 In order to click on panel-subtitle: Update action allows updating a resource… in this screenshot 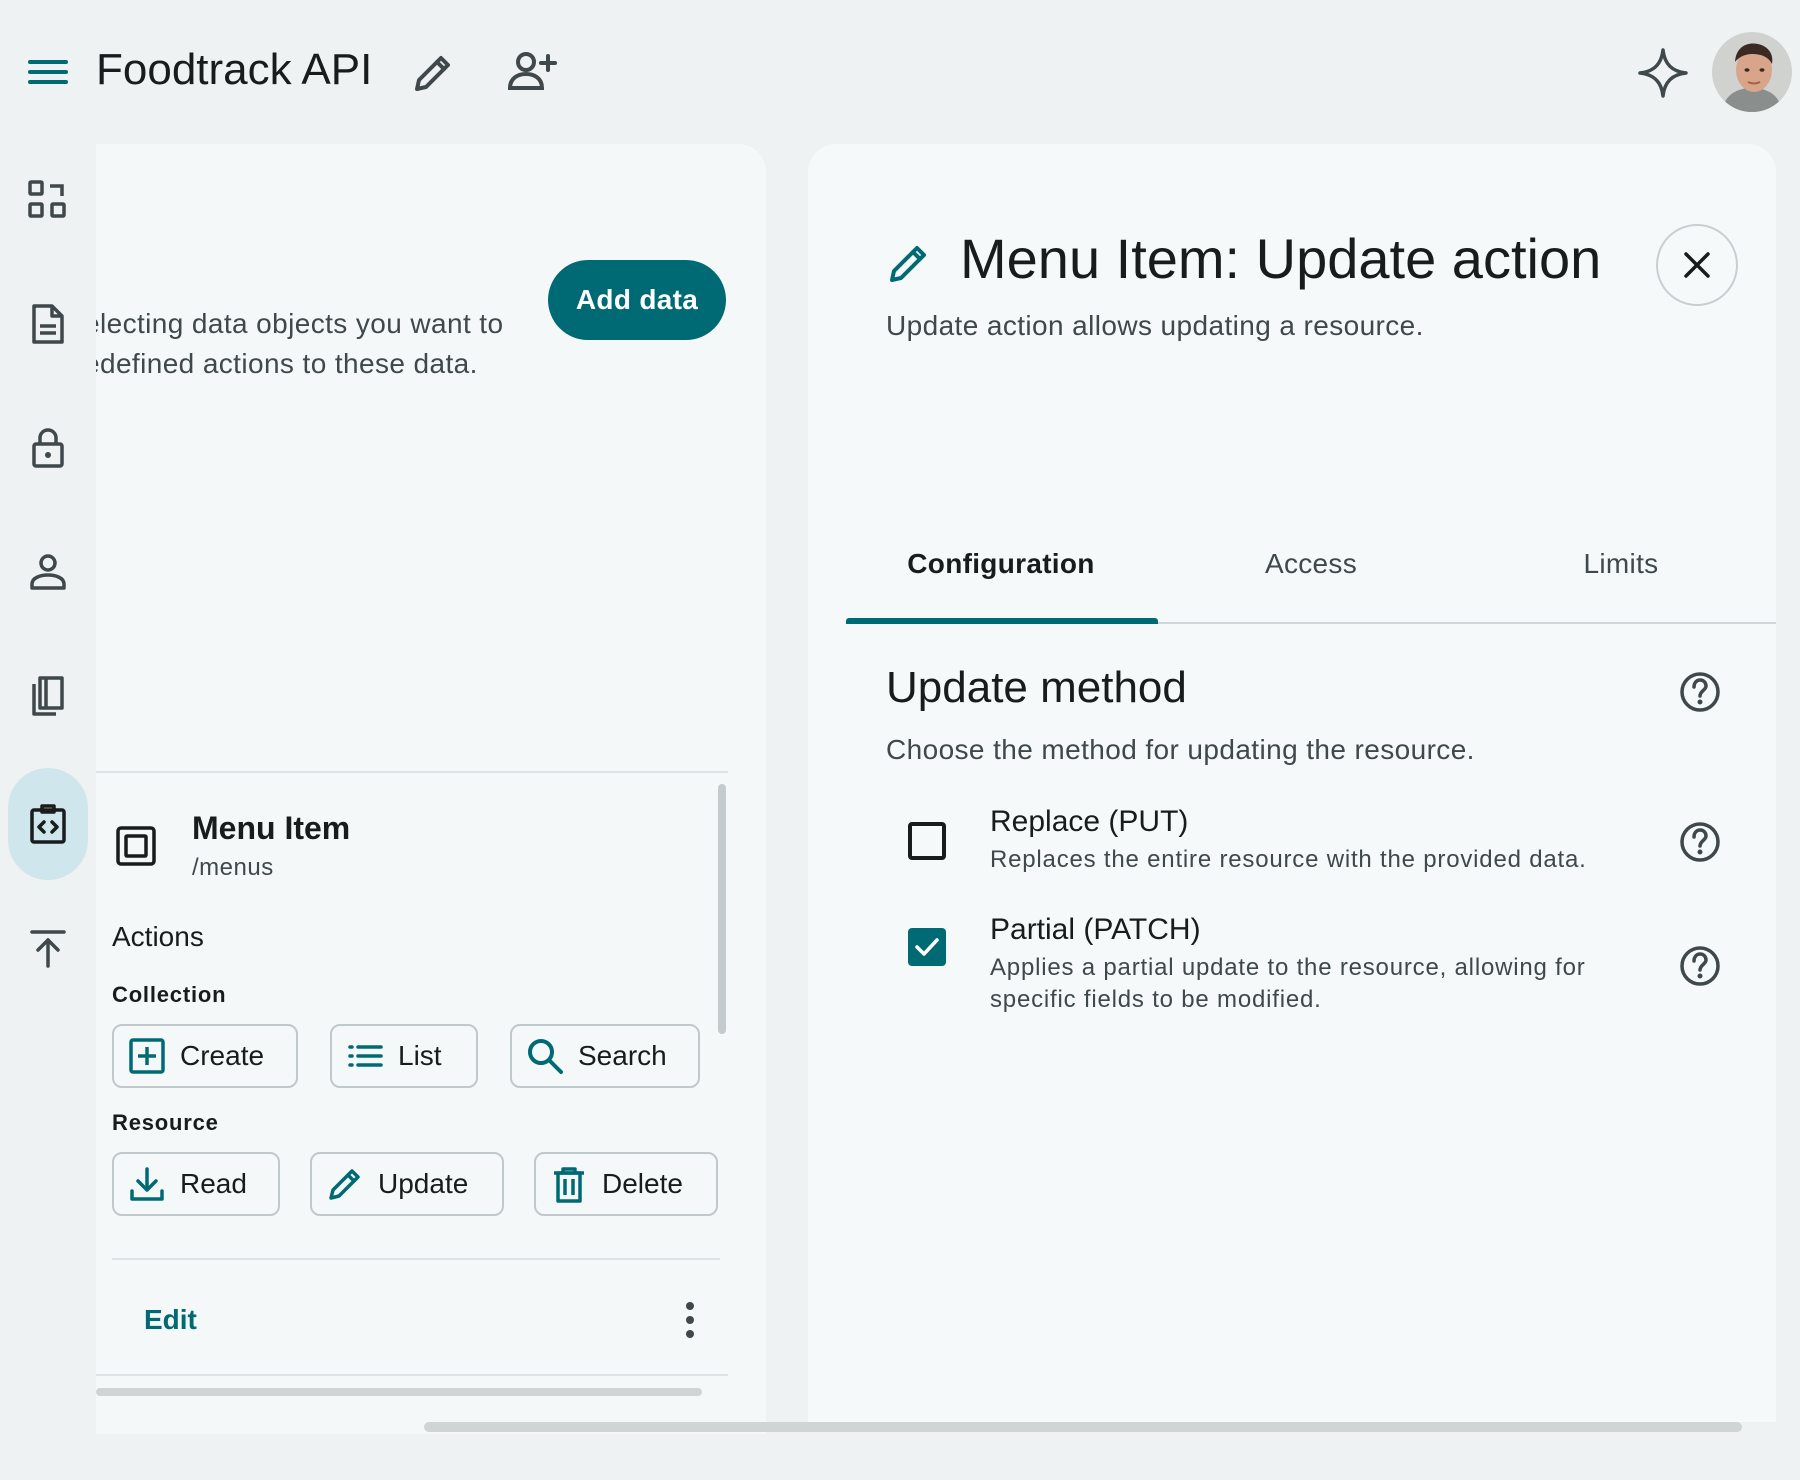, I will do `click(1155, 325)`.